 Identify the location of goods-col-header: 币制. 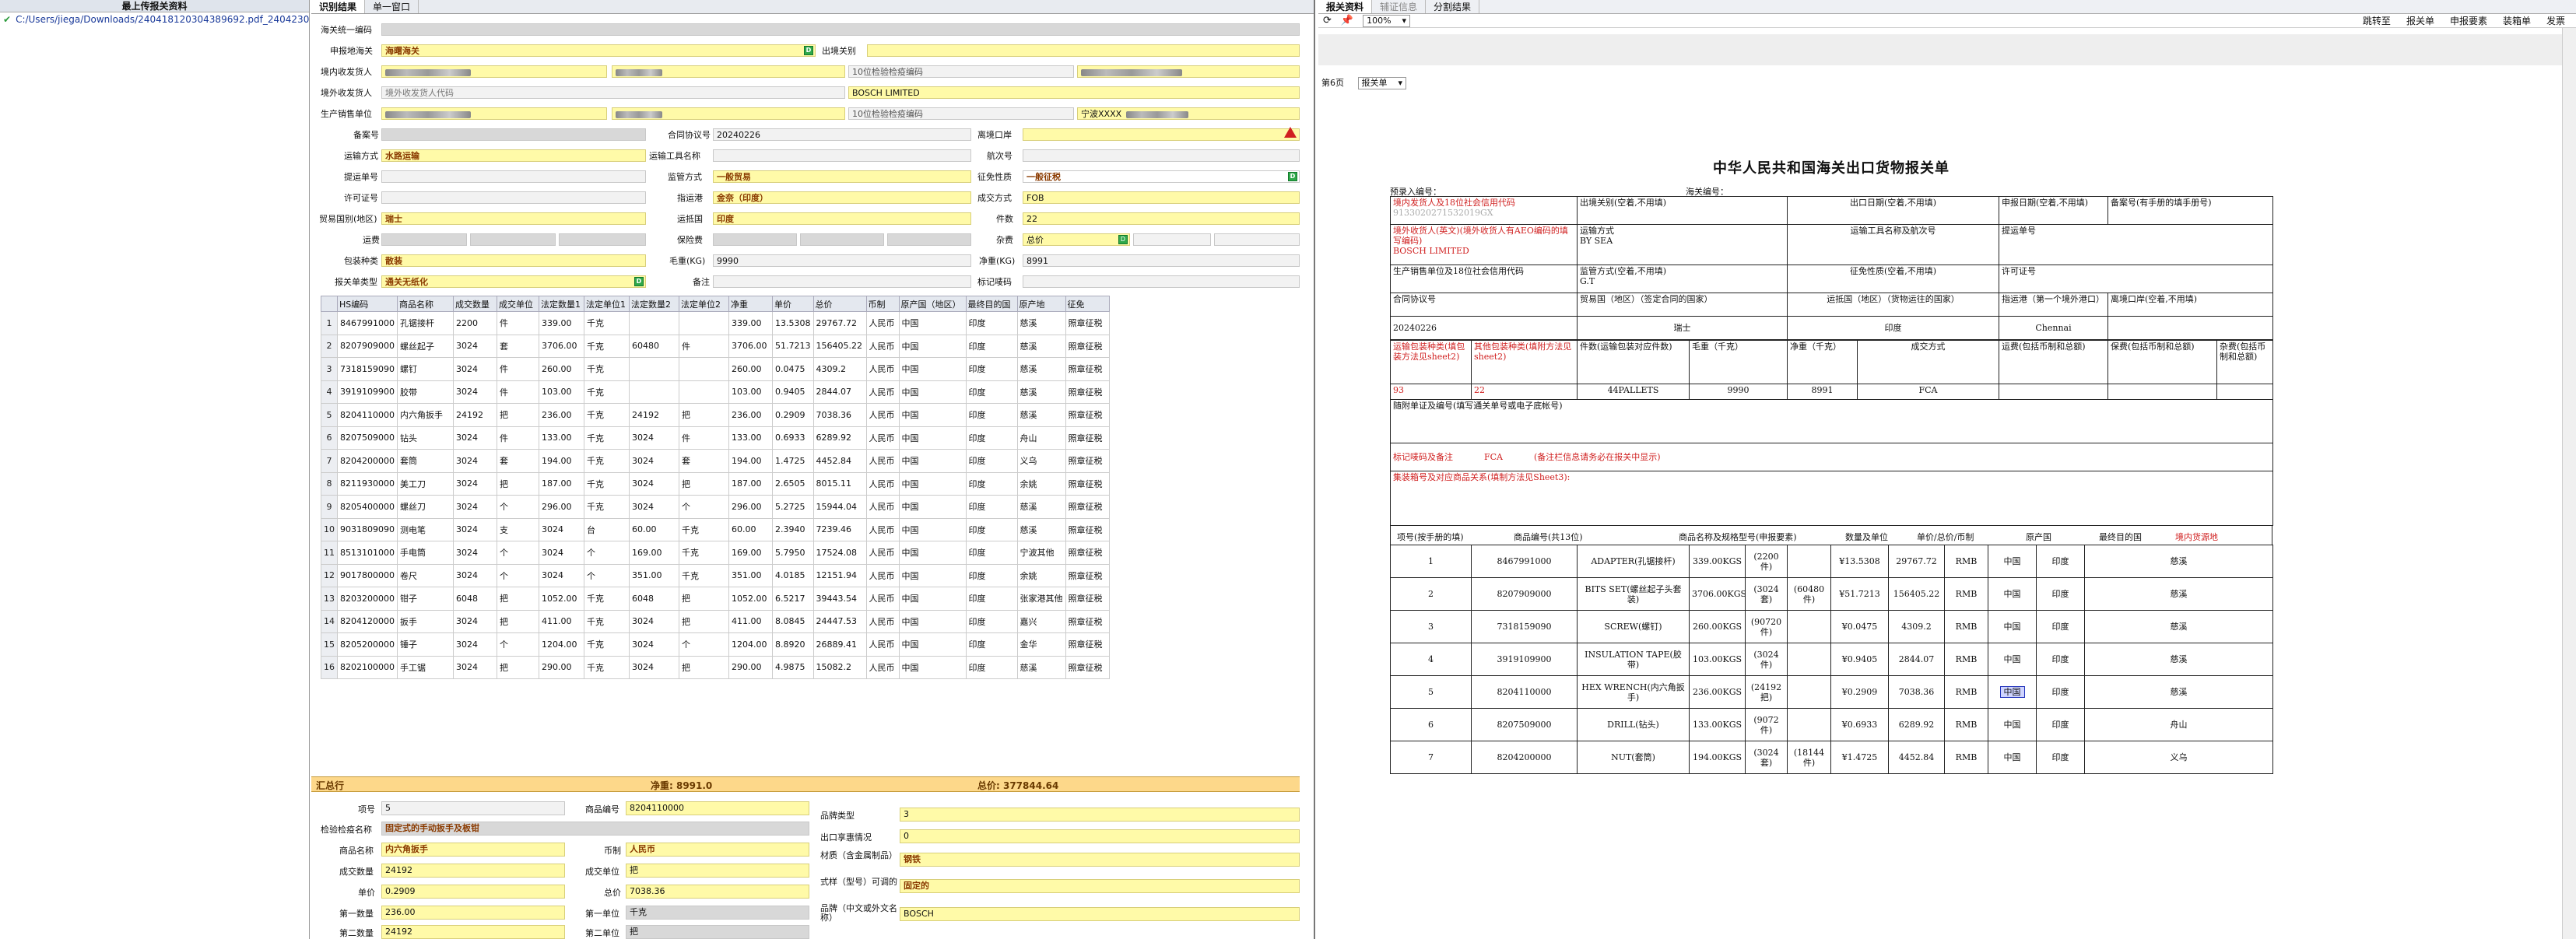
(883, 304).